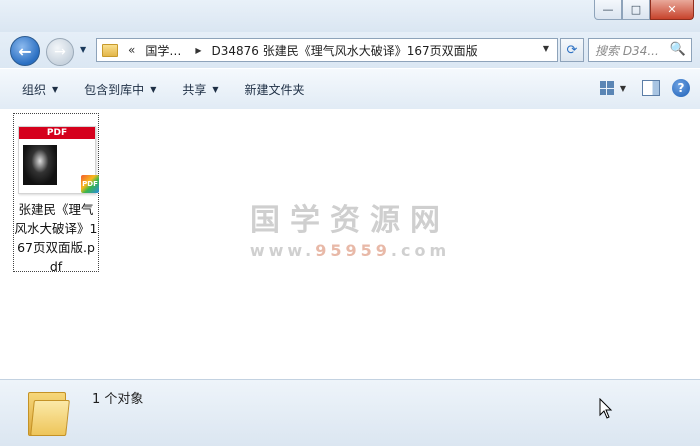 This screenshot has height=446, width=700. What do you see at coordinates (282, 250) in the screenshot?
I see `watermark-url-prefix: www.` at bounding box center [282, 250].